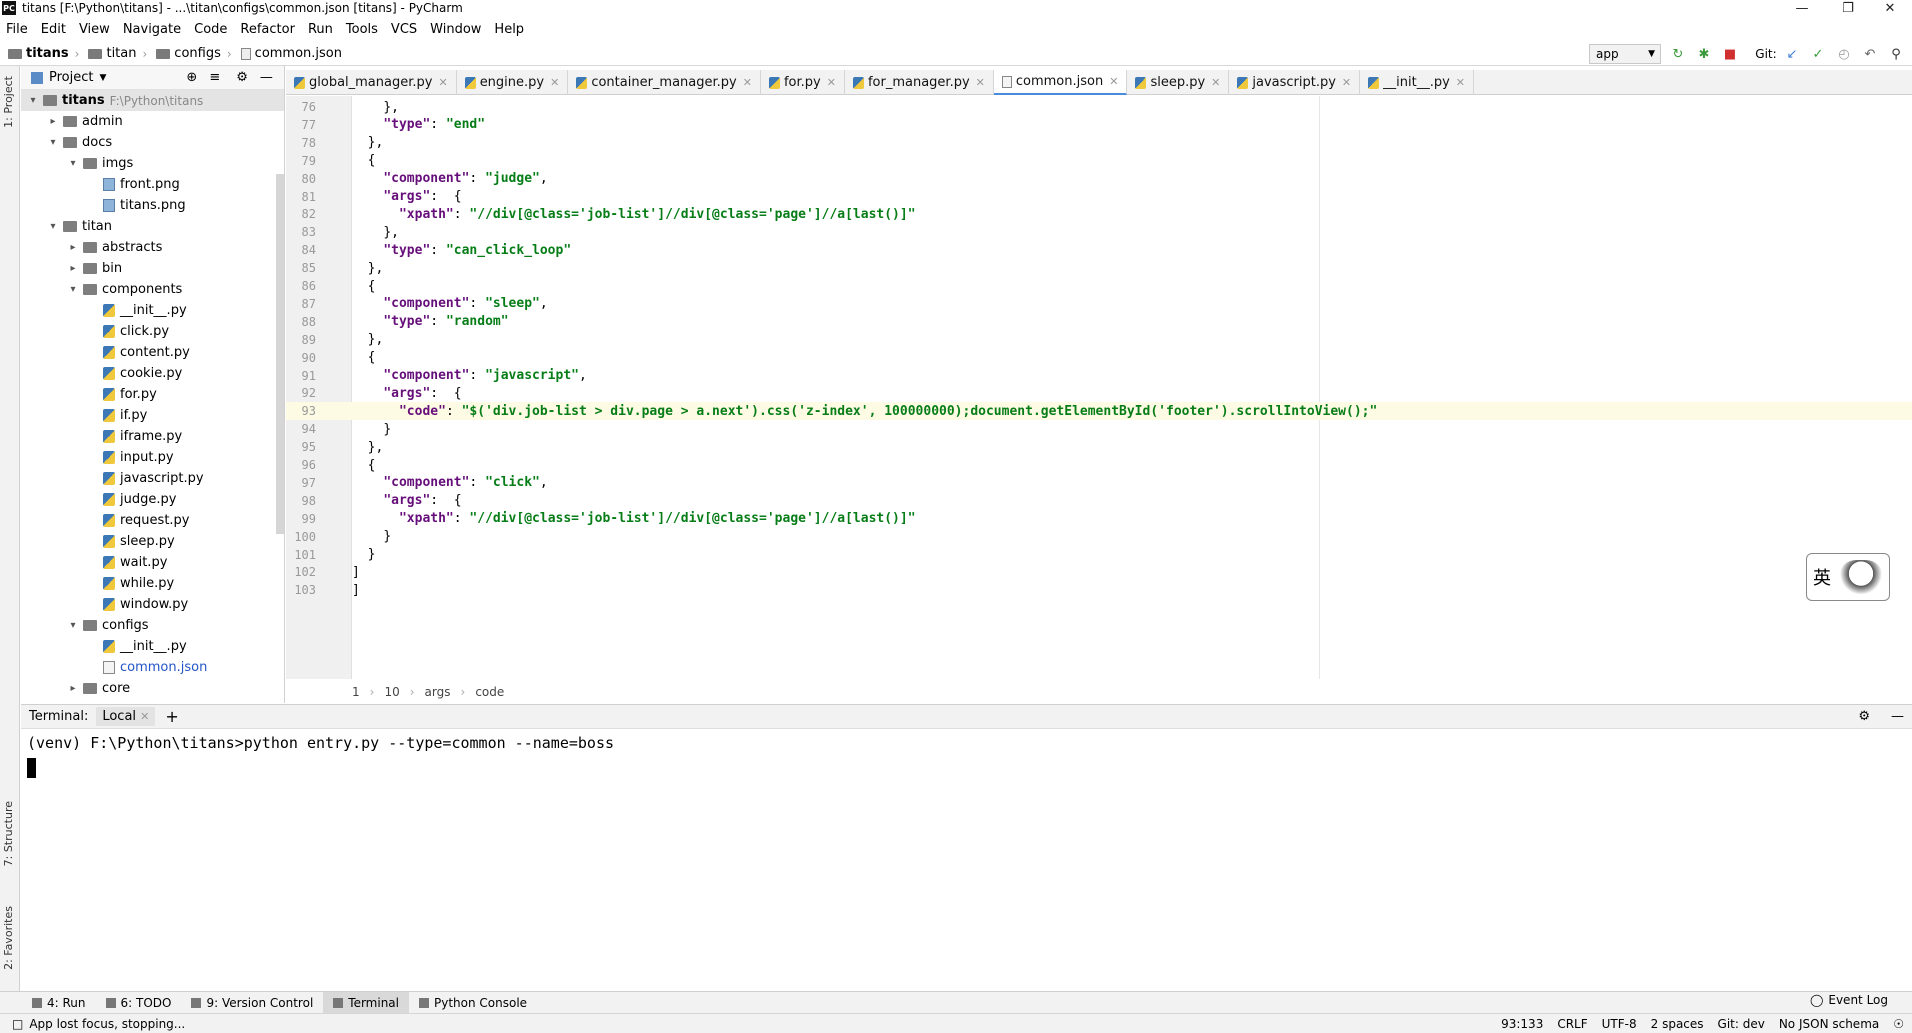 Image resolution: width=1912 pixels, height=1033 pixels. I want to click on git-rollback-icon: ↶, so click(1870, 54).